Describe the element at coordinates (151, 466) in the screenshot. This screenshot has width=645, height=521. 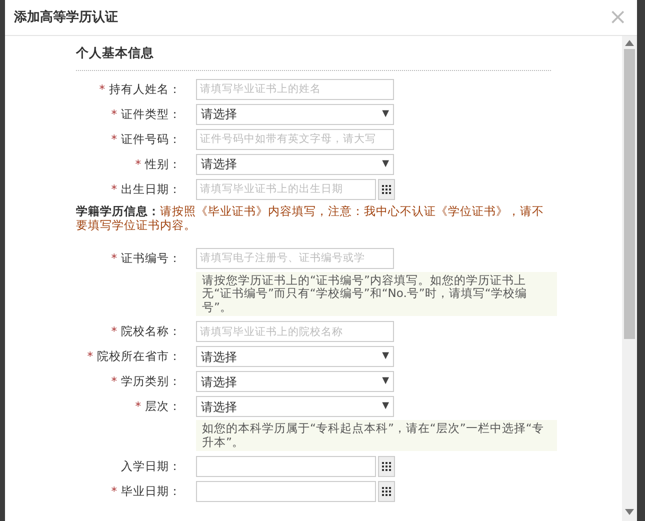
I see `field-label: 入学日期：` at that location.